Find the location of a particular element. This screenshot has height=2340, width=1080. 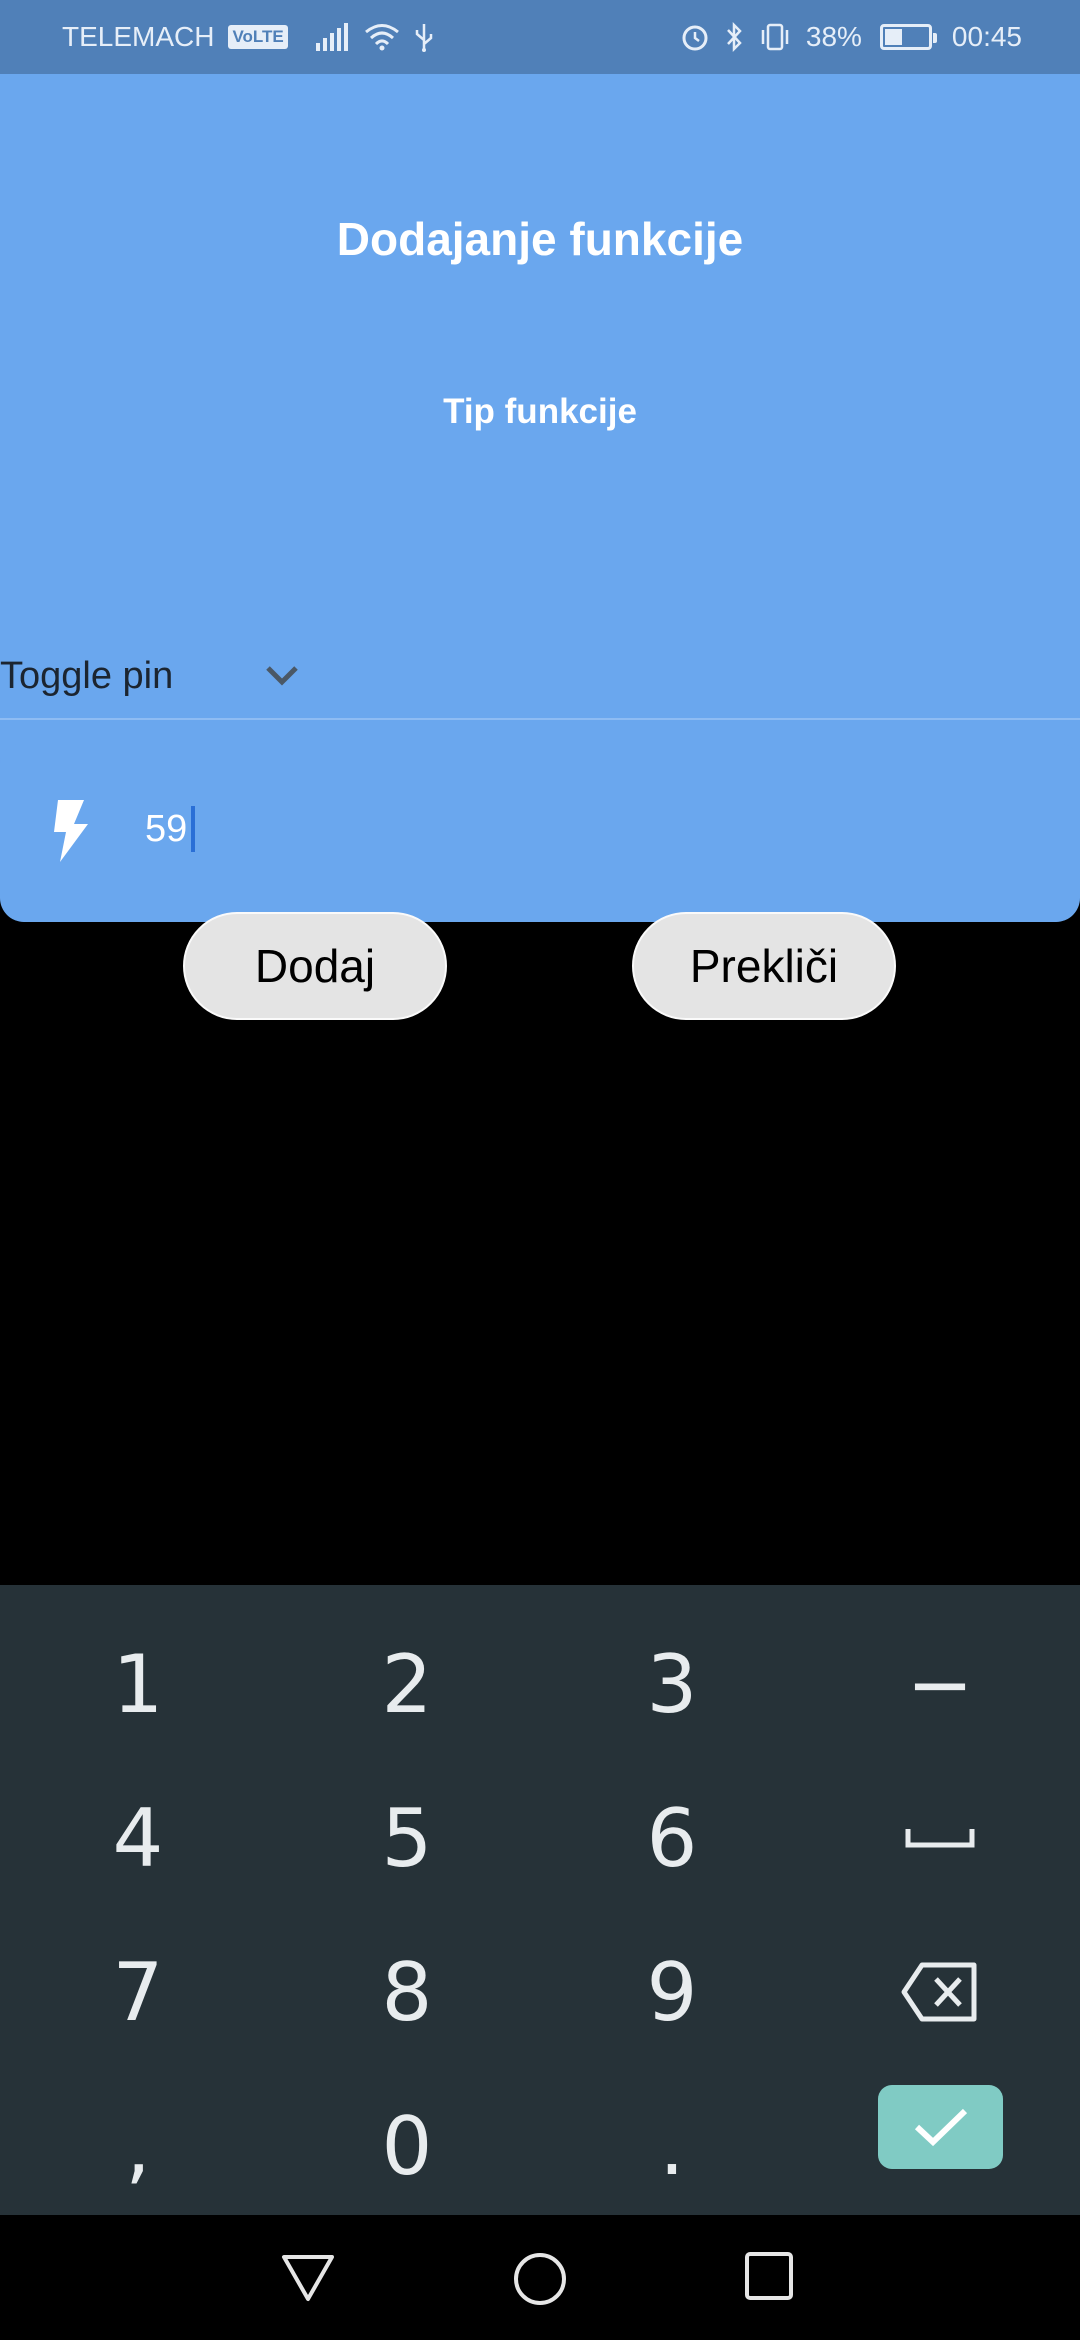

key-5: 5 is located at coordinates (407, 1838).